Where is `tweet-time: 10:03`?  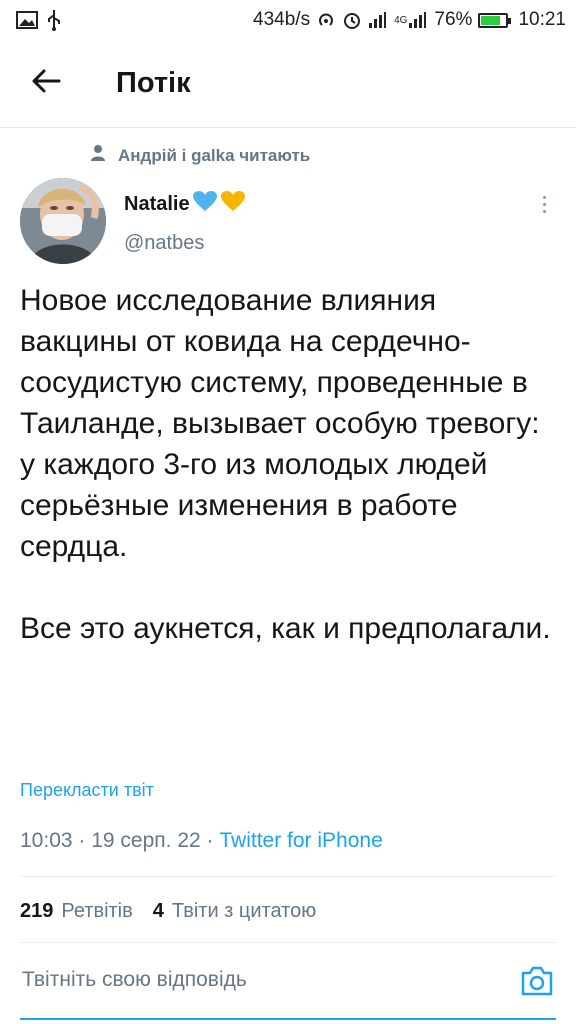
tweet-time: 10:03 is located at coordinates (46, 840).